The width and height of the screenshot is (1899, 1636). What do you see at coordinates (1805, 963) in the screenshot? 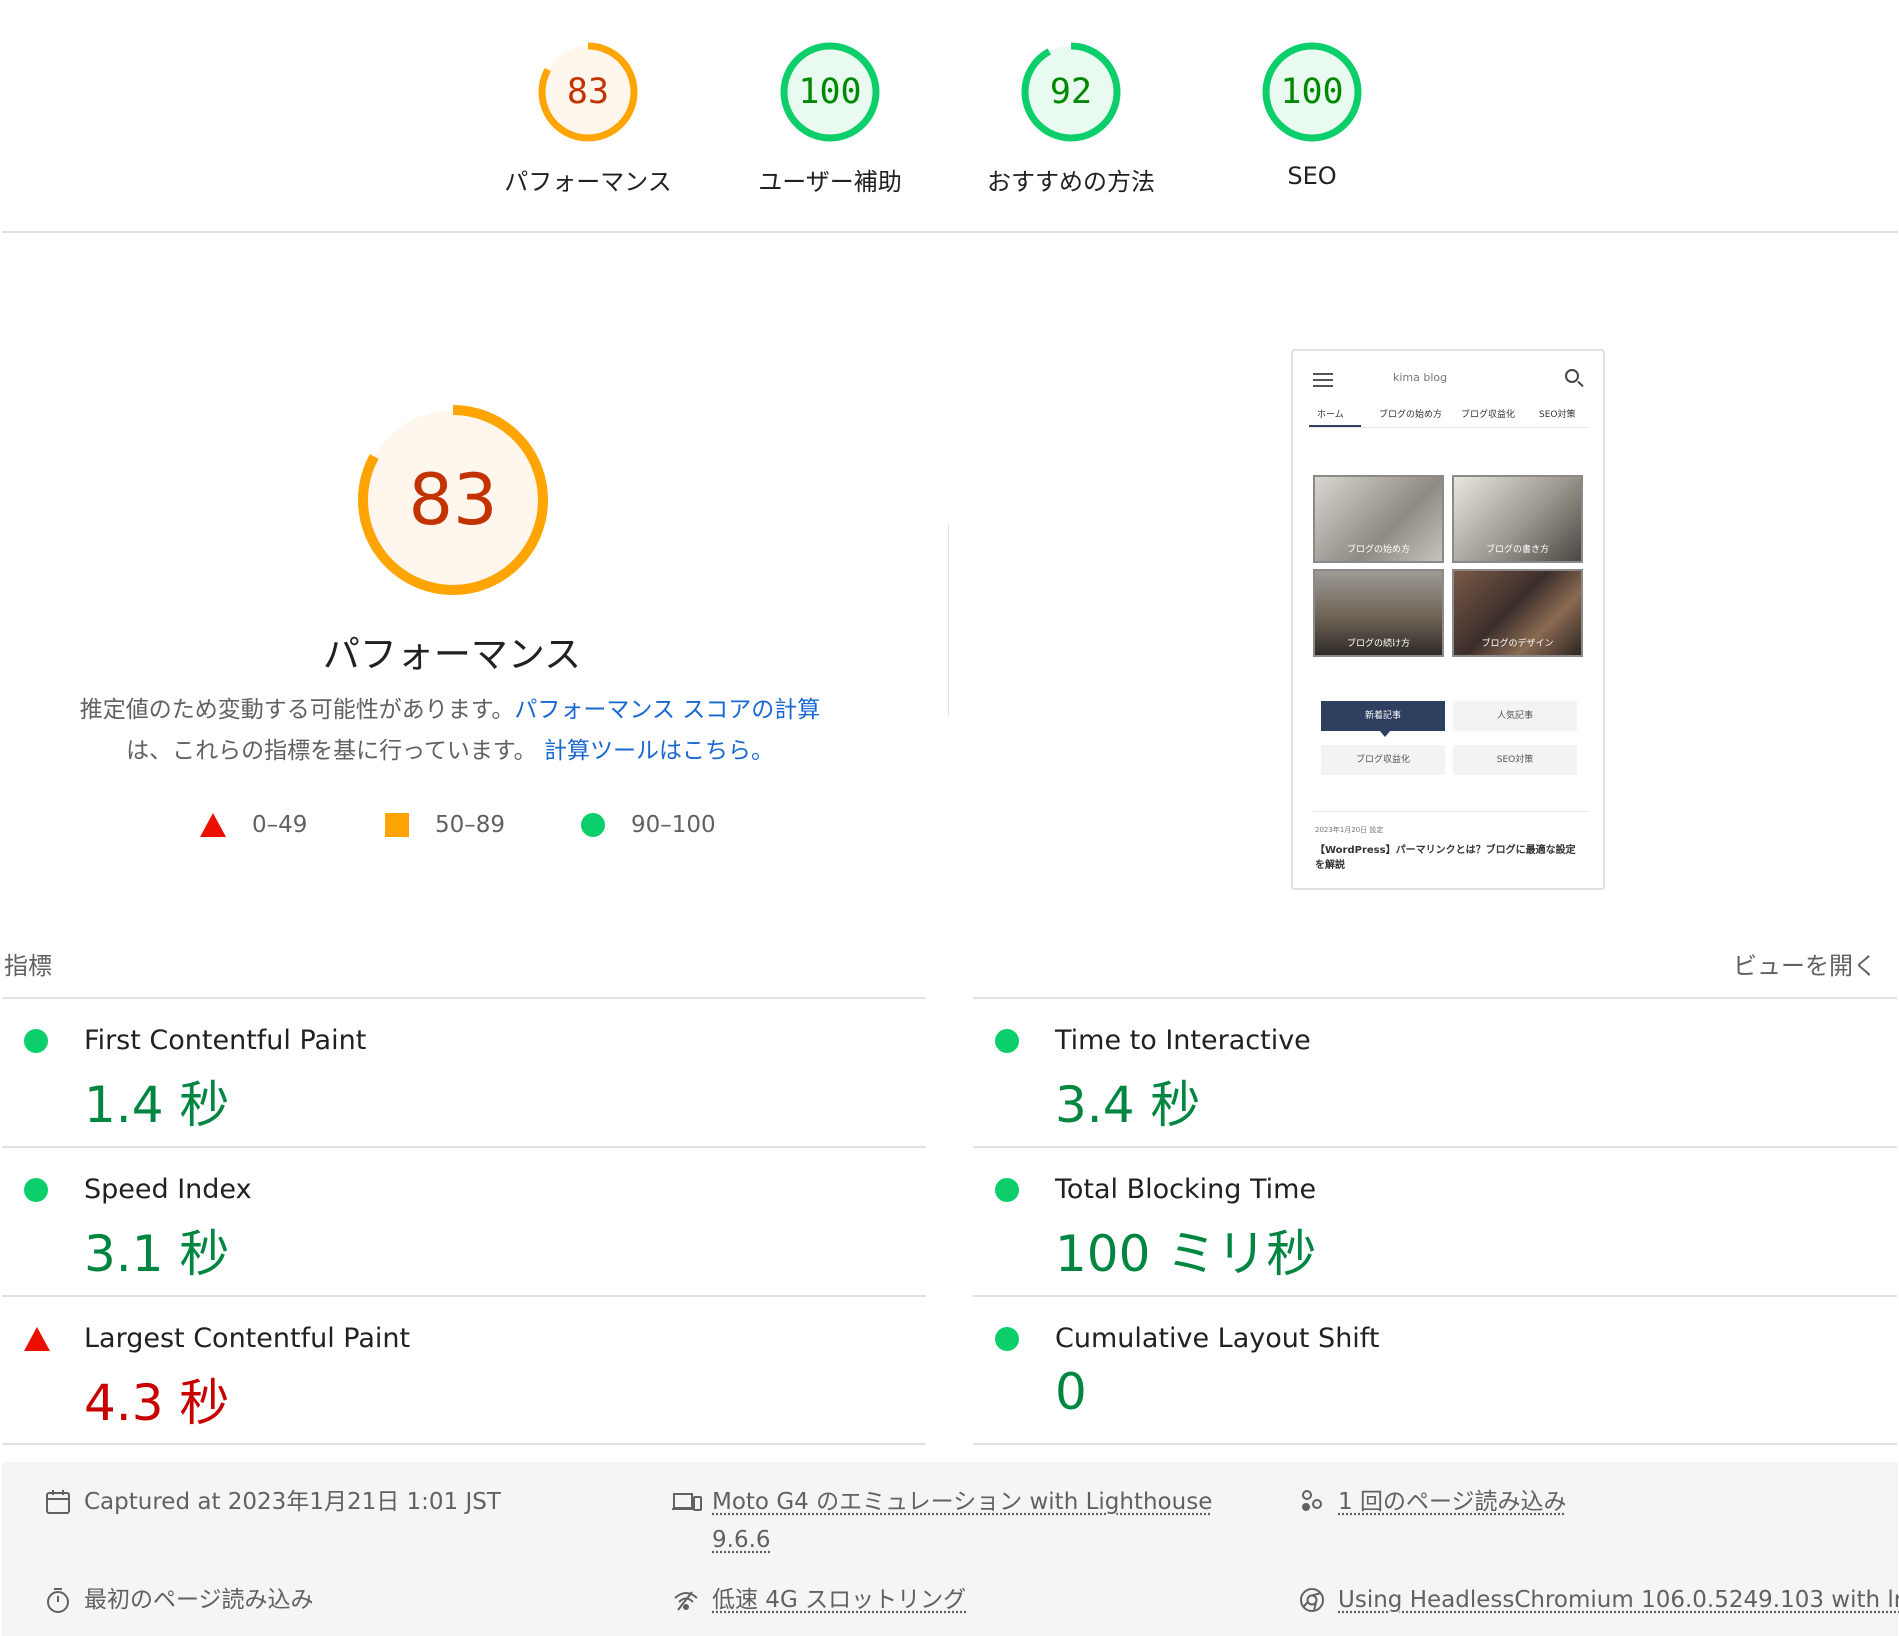
I see `expand-view-toggle: ビューを開く` at bounding box center [1805, 963].